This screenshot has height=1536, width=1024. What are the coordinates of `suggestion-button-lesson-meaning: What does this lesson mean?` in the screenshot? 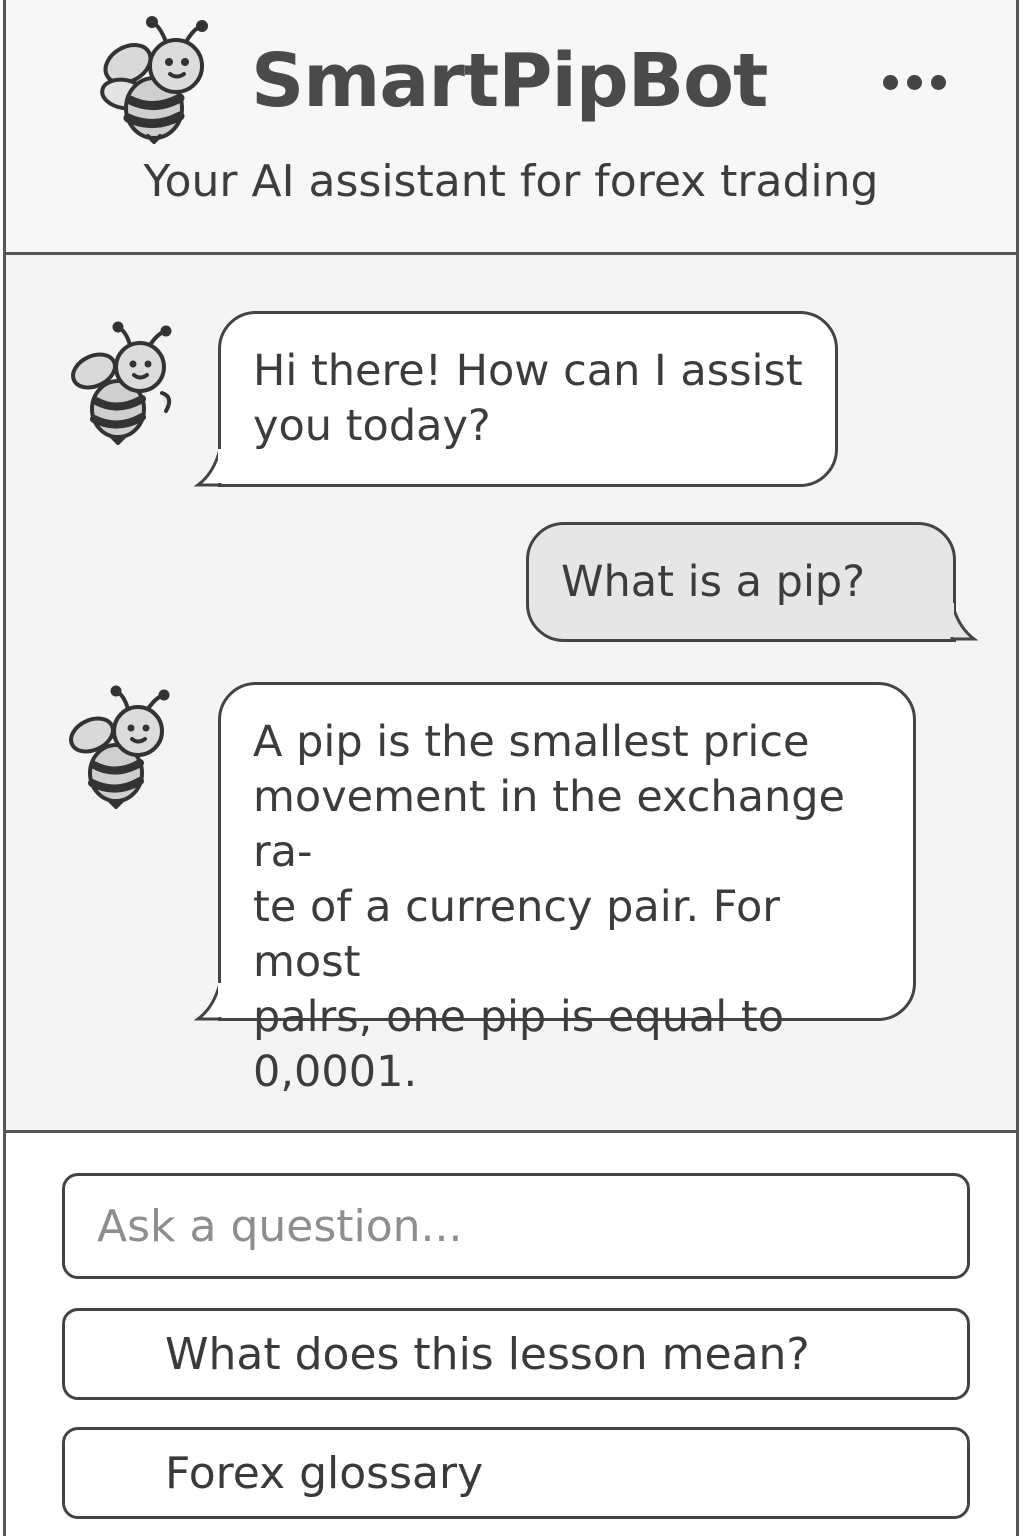 It's located at (516, 1354).